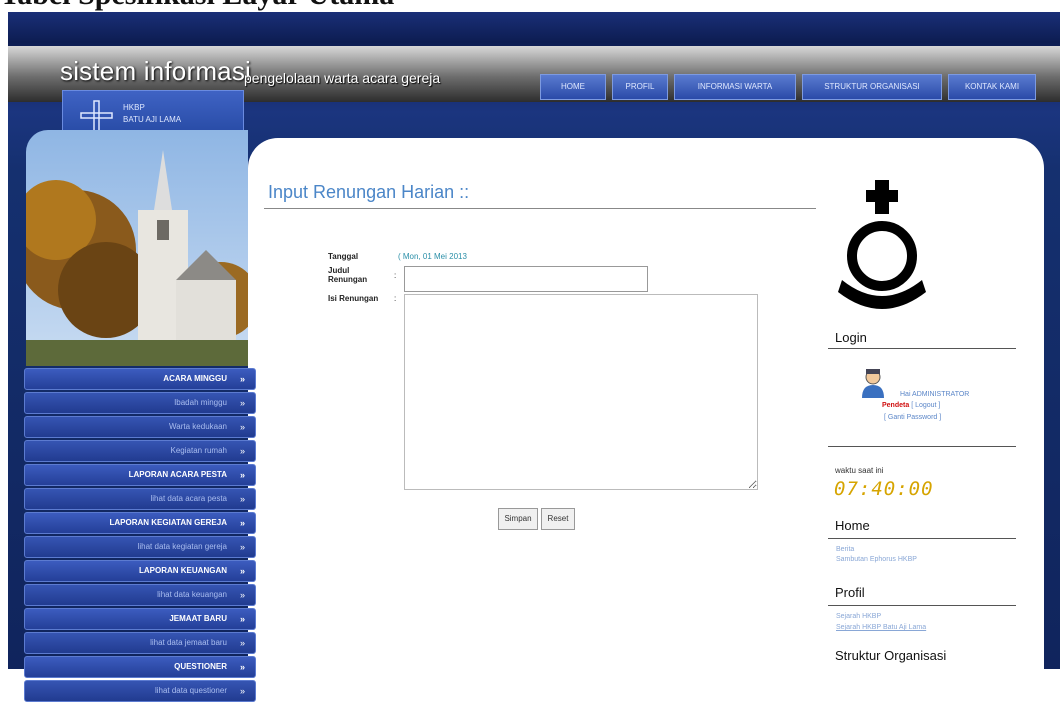 The image size is (1060, 704). Describe the element at coordinates (189, 498) in the screenshot. I see `sidebar-item-label: lihat data acara pesta` at that location.